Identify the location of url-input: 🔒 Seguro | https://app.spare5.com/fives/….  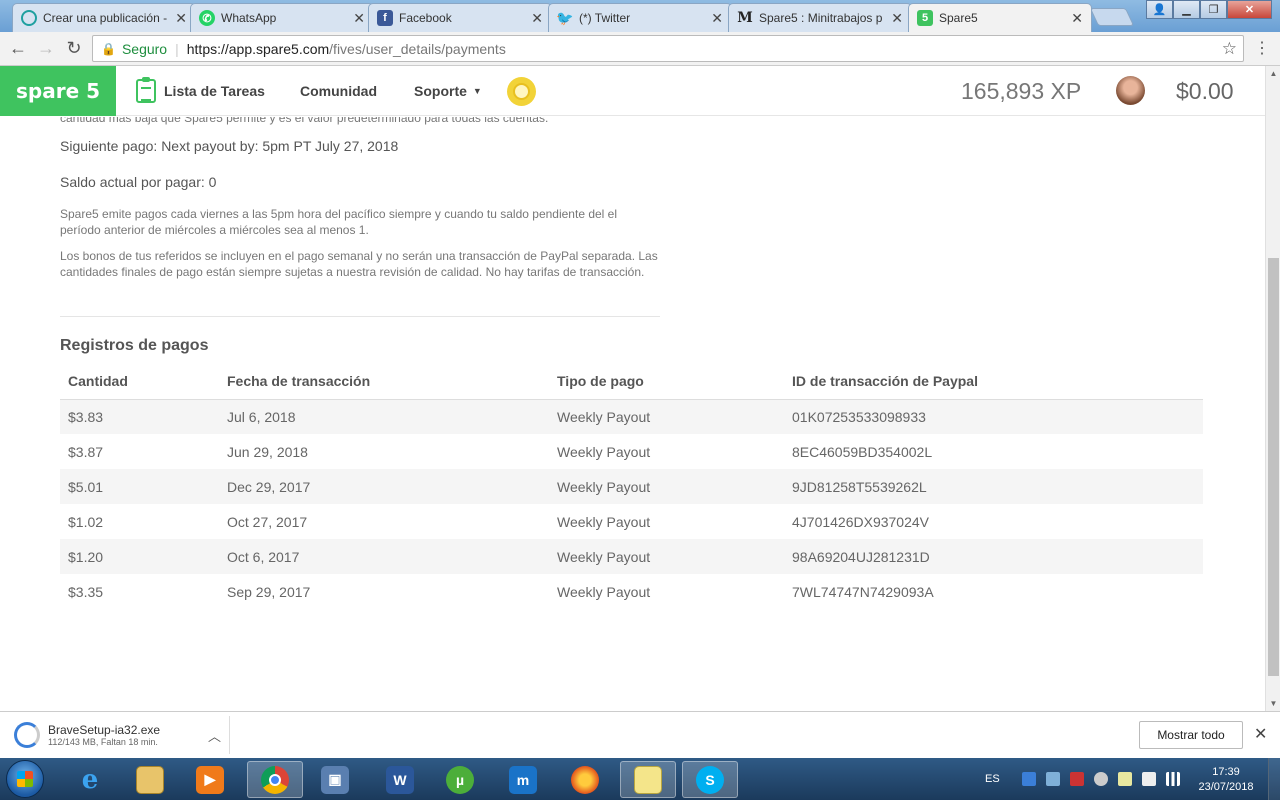
(668, 48).